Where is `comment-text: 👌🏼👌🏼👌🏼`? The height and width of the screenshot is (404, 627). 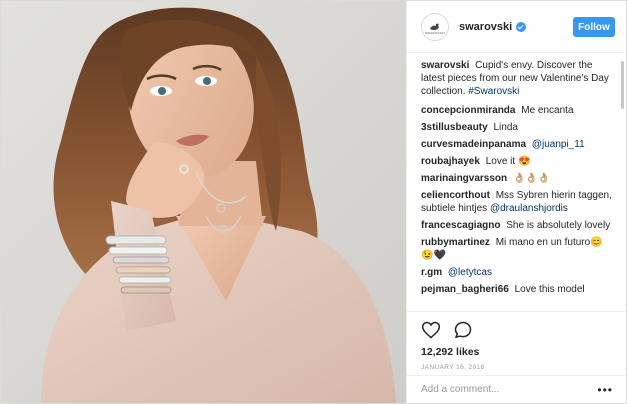 comment-text: 👌🏼👌🏼👌🏼 is located at coordinates (531, 178).